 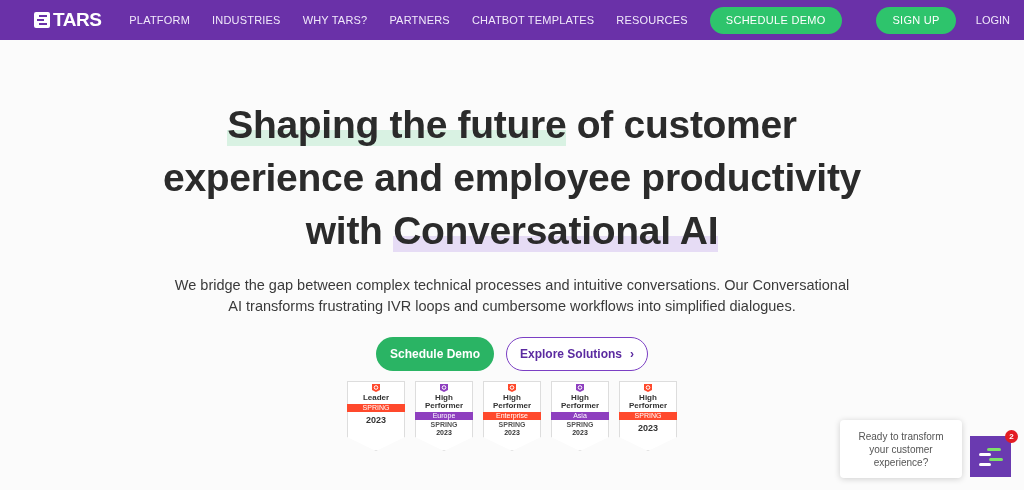 What do you see at coordinates (376, 398) in the screenshot?
I see `badge-title: Leader` at bounding box center [376, 398].